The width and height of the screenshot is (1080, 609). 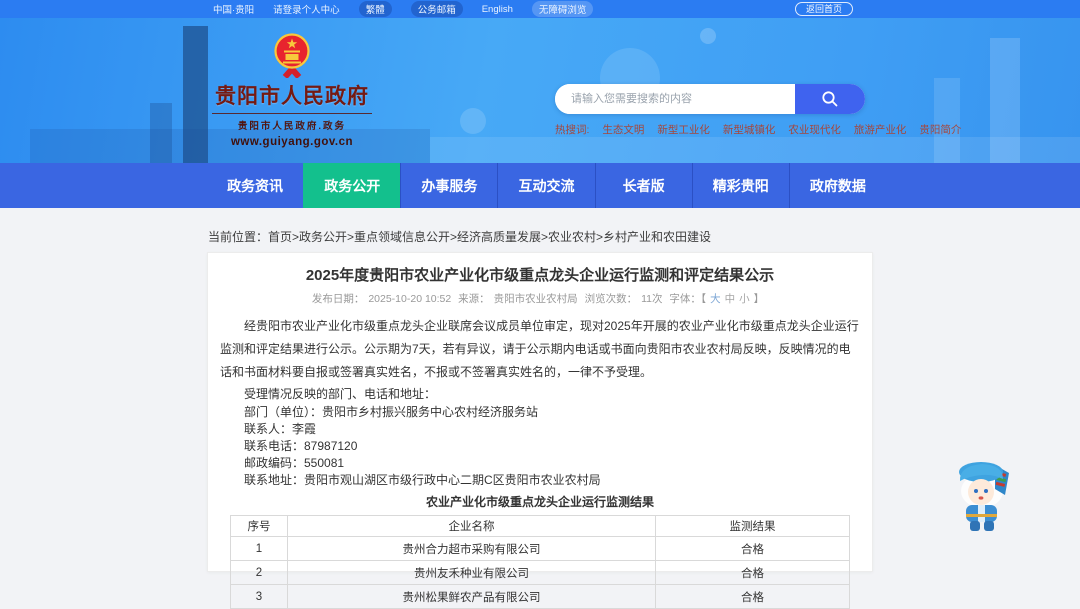 I want to click on views-label: 浏览次数：, so click(x=611, y=299).